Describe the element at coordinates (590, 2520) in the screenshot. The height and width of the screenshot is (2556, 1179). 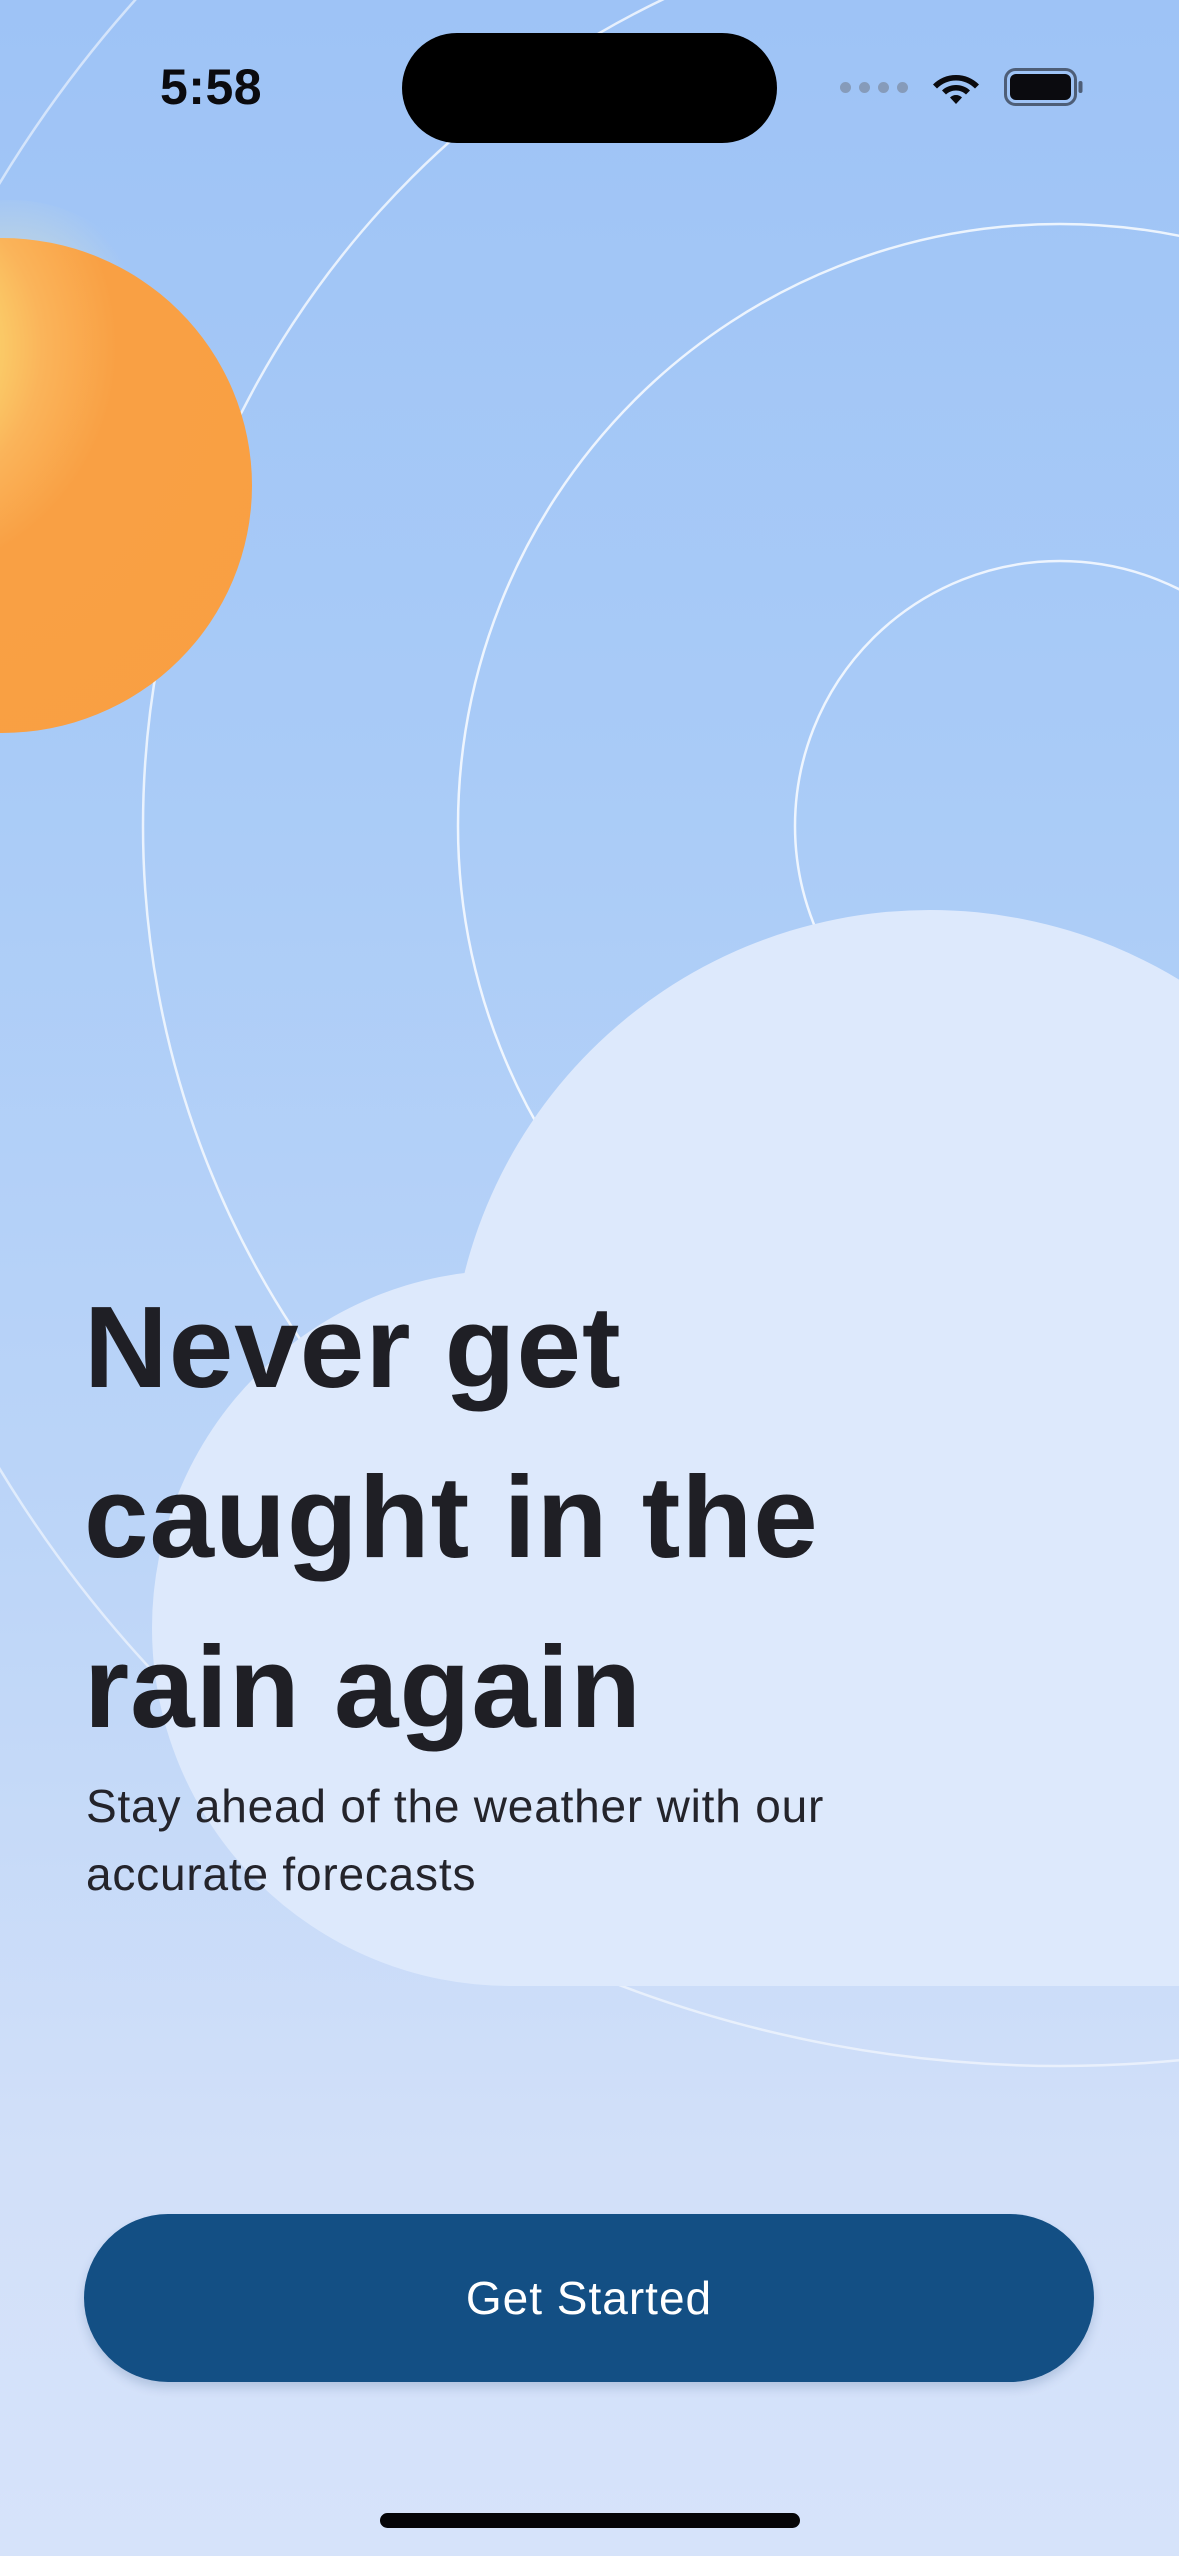
I see `home-indicator` at that location.